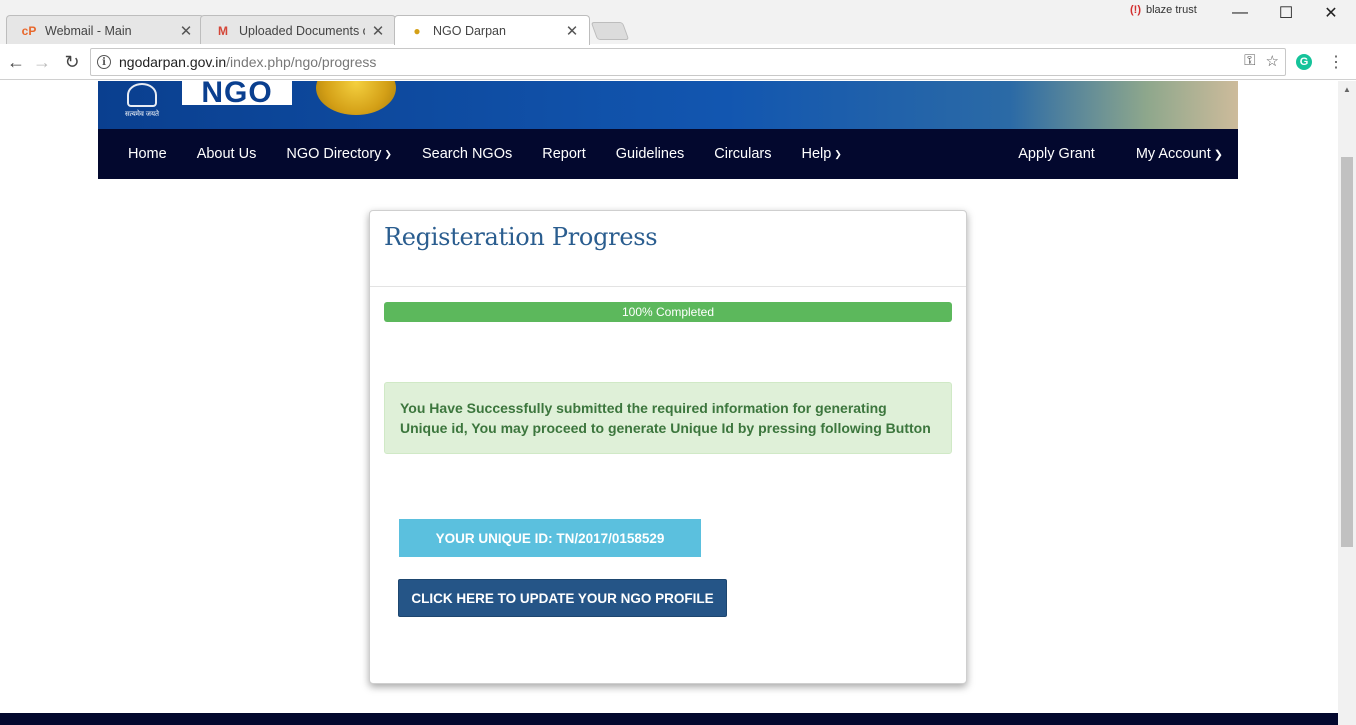 The height and width of the screenshot is (725, 1356). I want to click on info-icon: i, so click(104, 62).